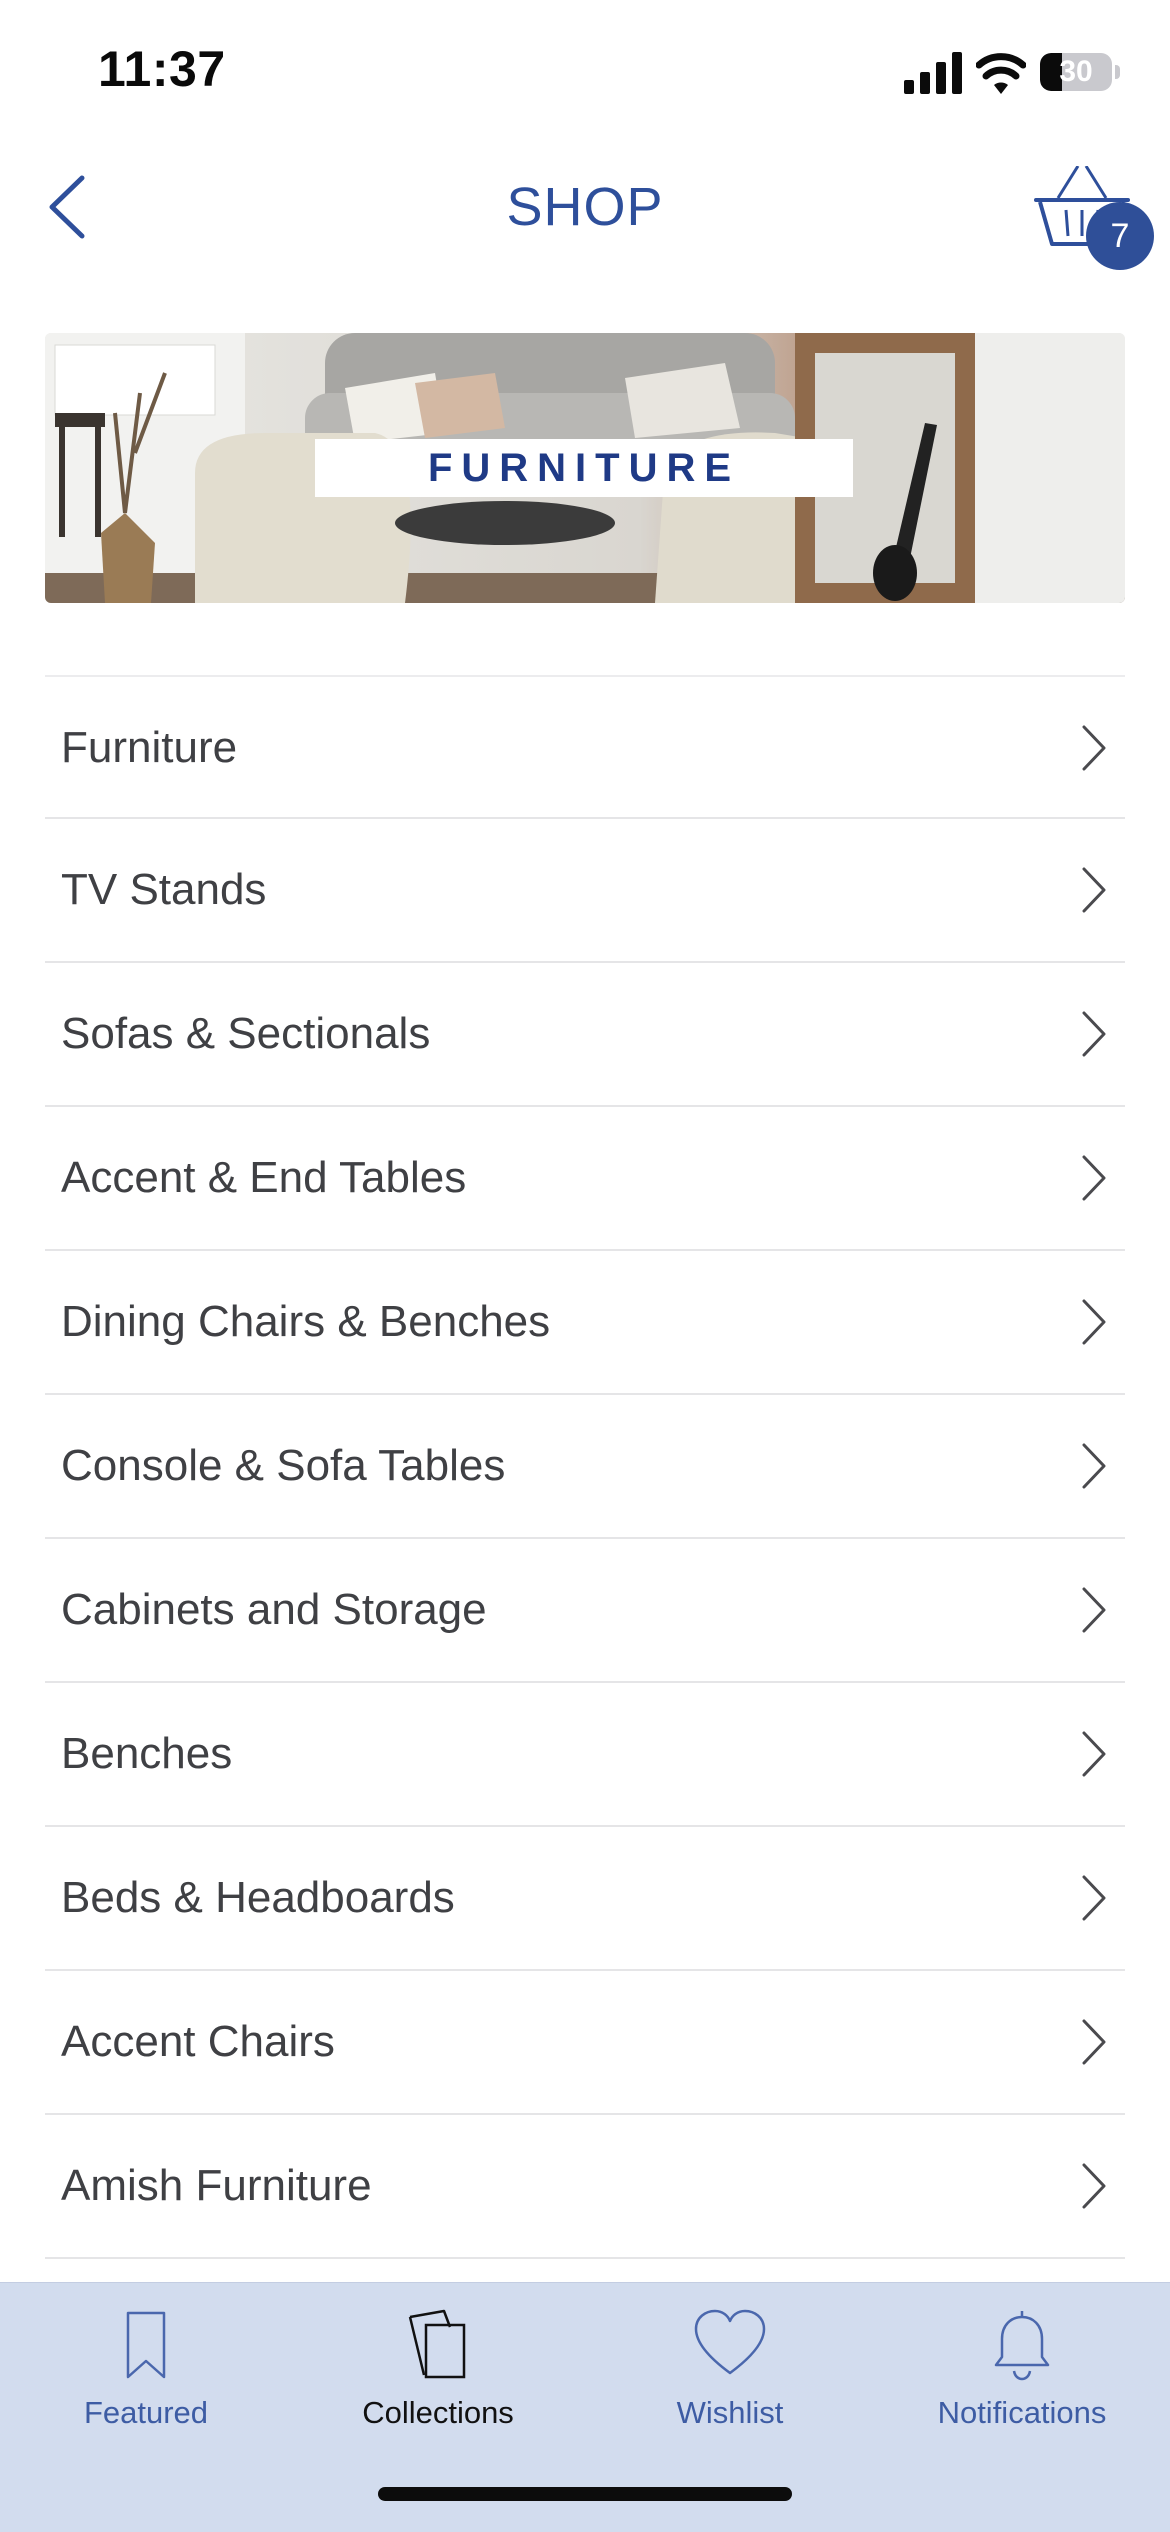 This screenshot has width=1170, height=2532. What do you see at coordinates (246, 1033) in the screenshot?
I see `list-item-label: Sofas & Sectionals` at bounding box center [246, 1033].